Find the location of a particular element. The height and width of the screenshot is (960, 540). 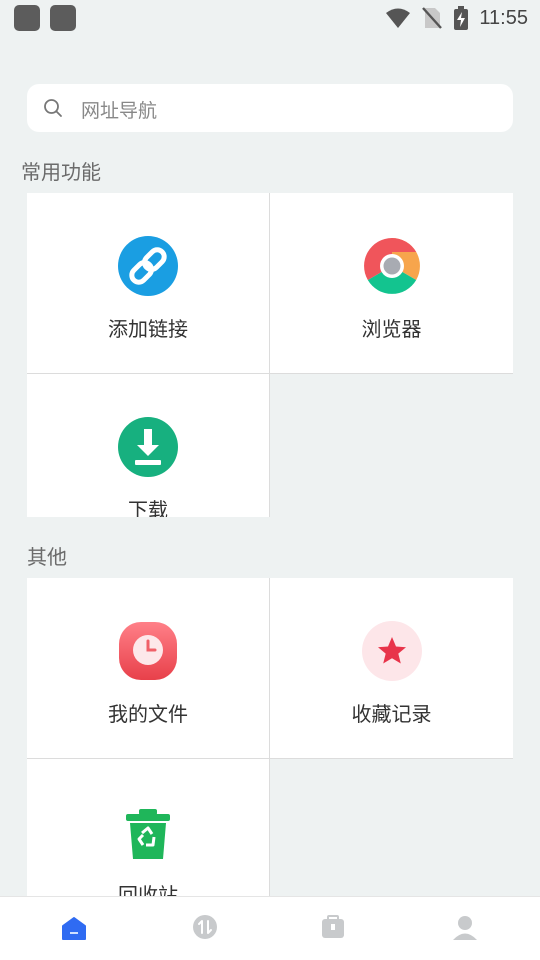

clock-icon is located at coordinates (148, 651).